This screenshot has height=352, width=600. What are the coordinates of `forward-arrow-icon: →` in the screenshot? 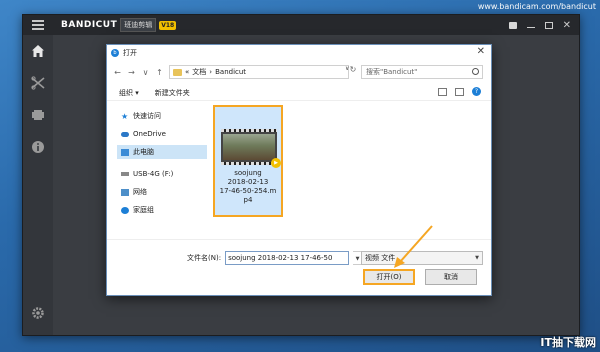 It's located at (131, 72).